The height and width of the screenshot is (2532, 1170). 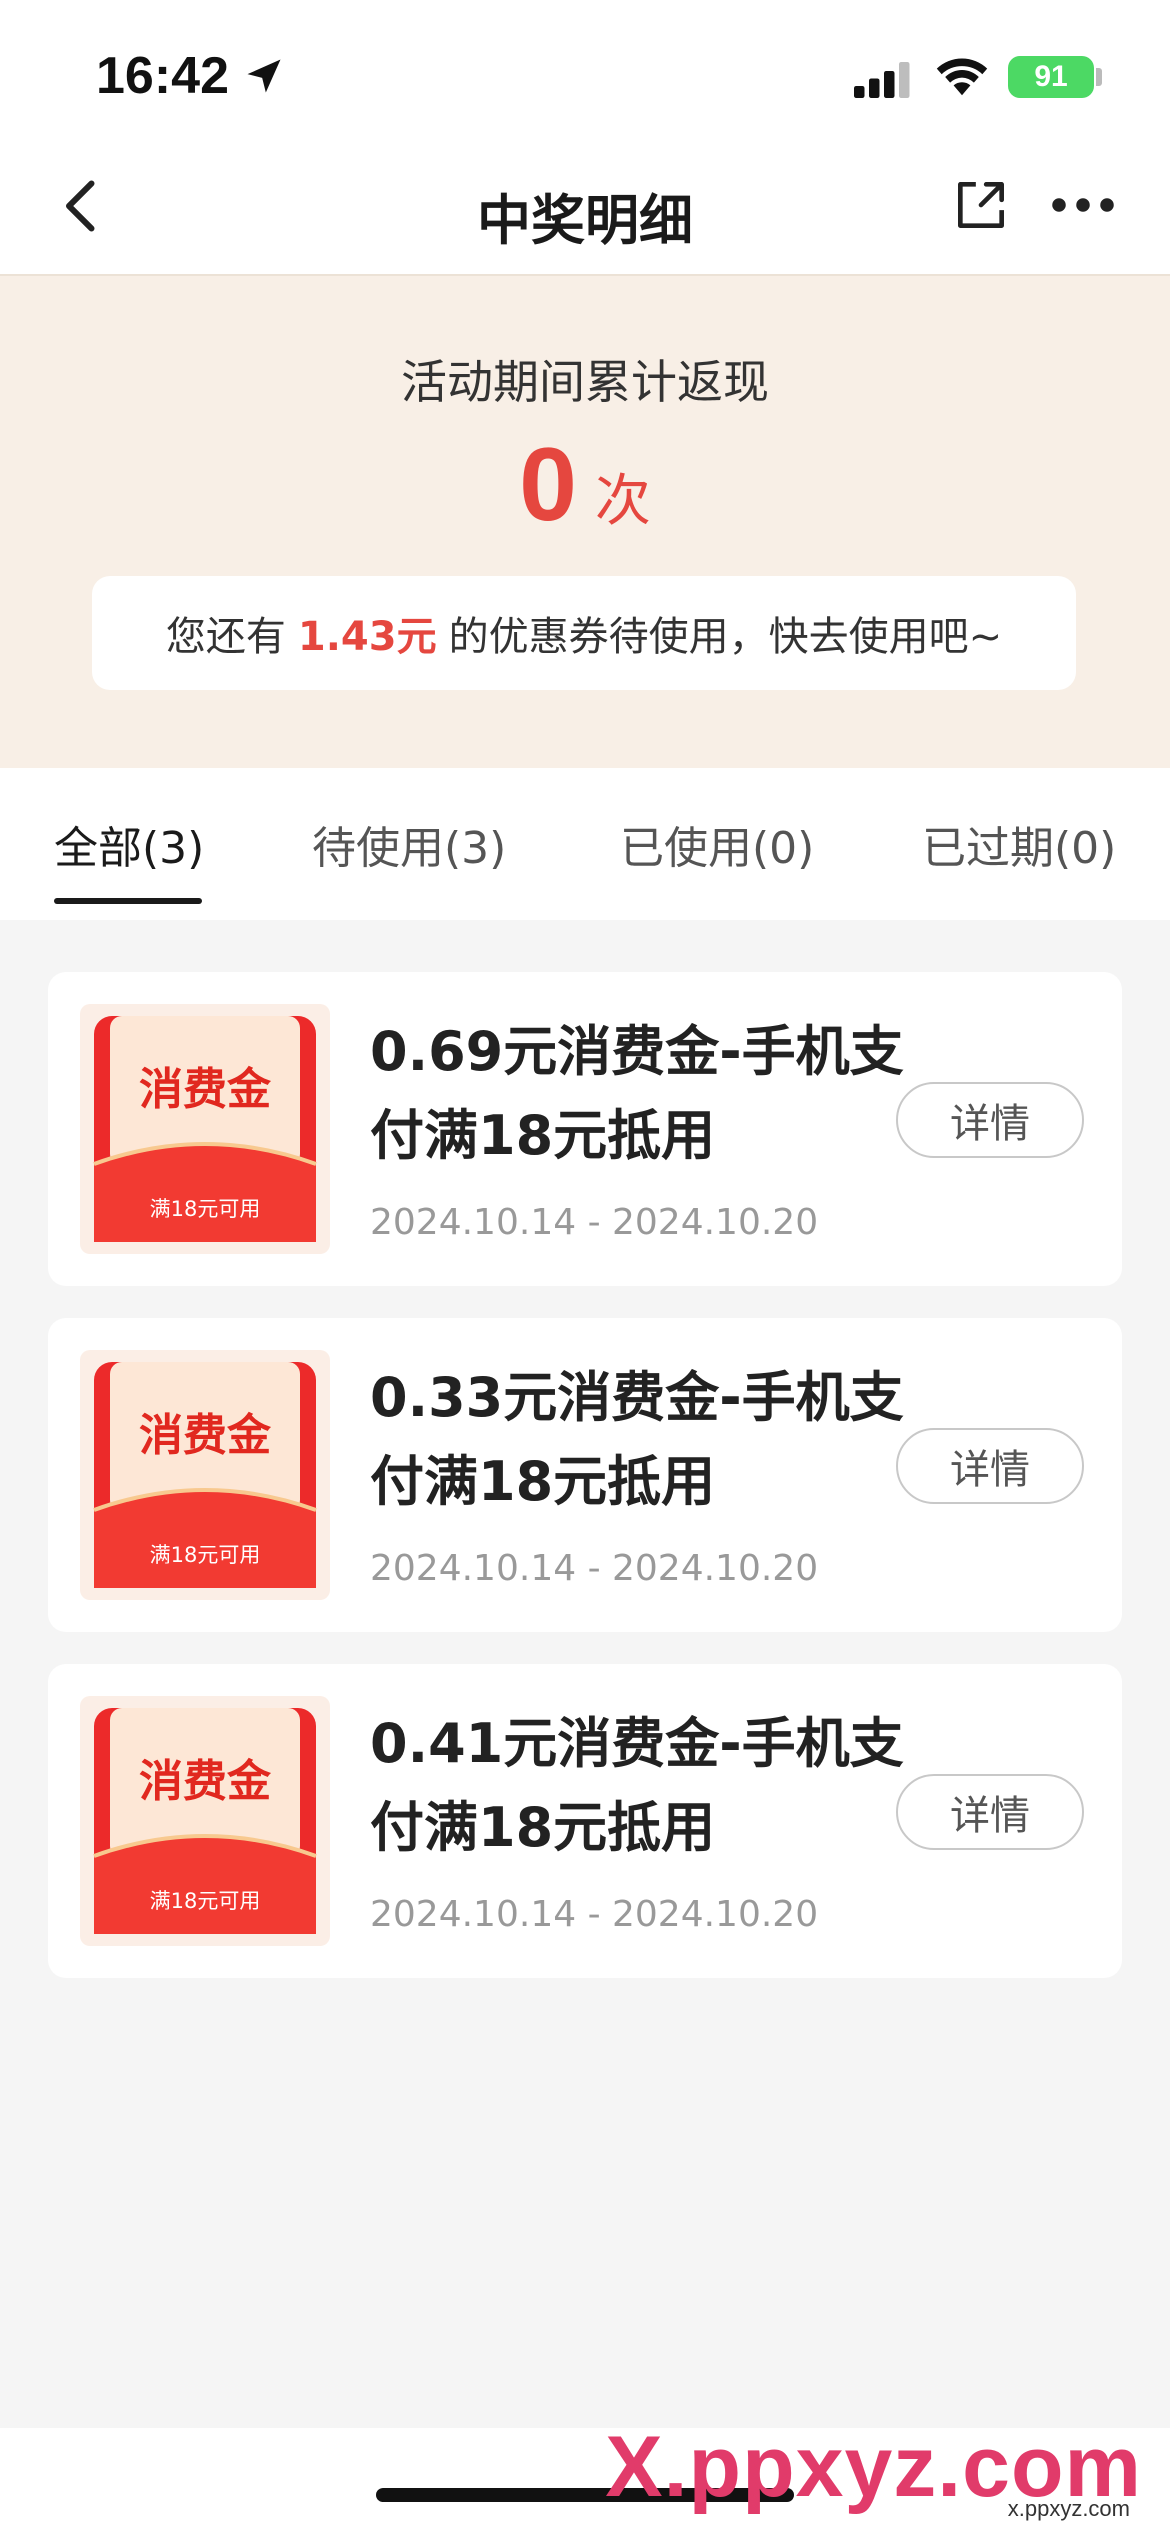 I want to click on battery-level: 91, so click(x=1051, y=76).